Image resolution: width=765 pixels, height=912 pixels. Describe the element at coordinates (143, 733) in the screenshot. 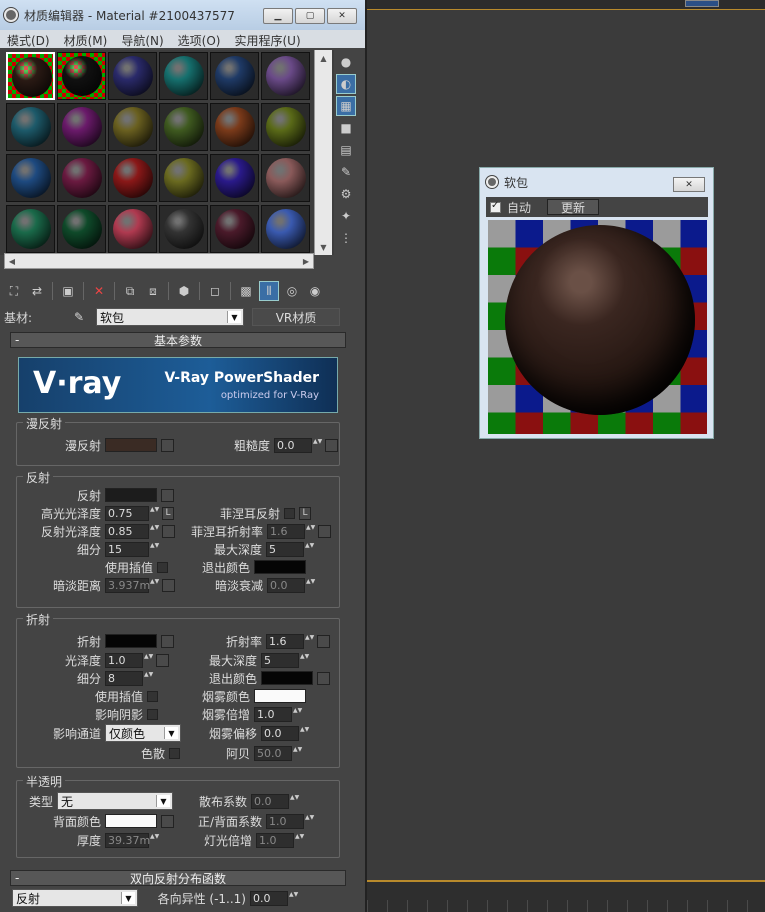

I see `affect-channels-dropdown: 仅颜色 ▼` at that location.